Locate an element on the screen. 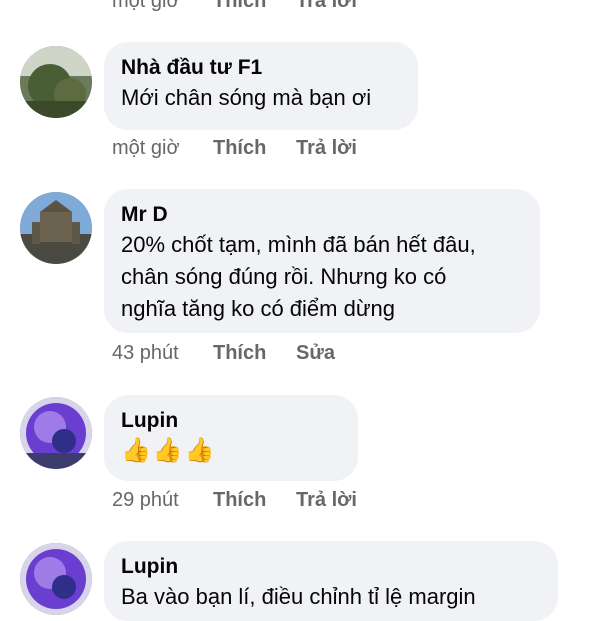 The image size is (600, 621). comment-author: Mr D is located at coordinates (322, 215).